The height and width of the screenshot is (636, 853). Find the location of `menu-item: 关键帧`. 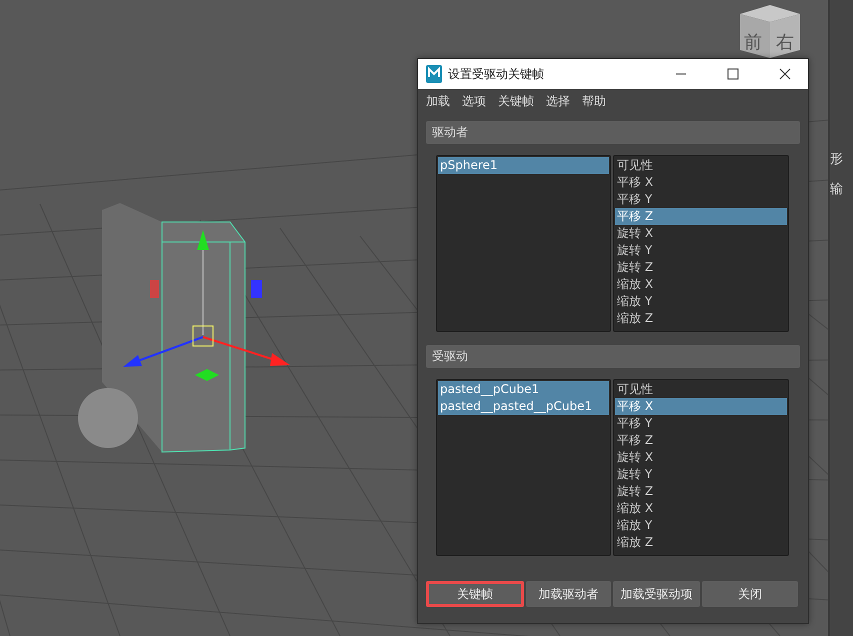

menu-item: 关键帧 is located at coordinates (516, 101).